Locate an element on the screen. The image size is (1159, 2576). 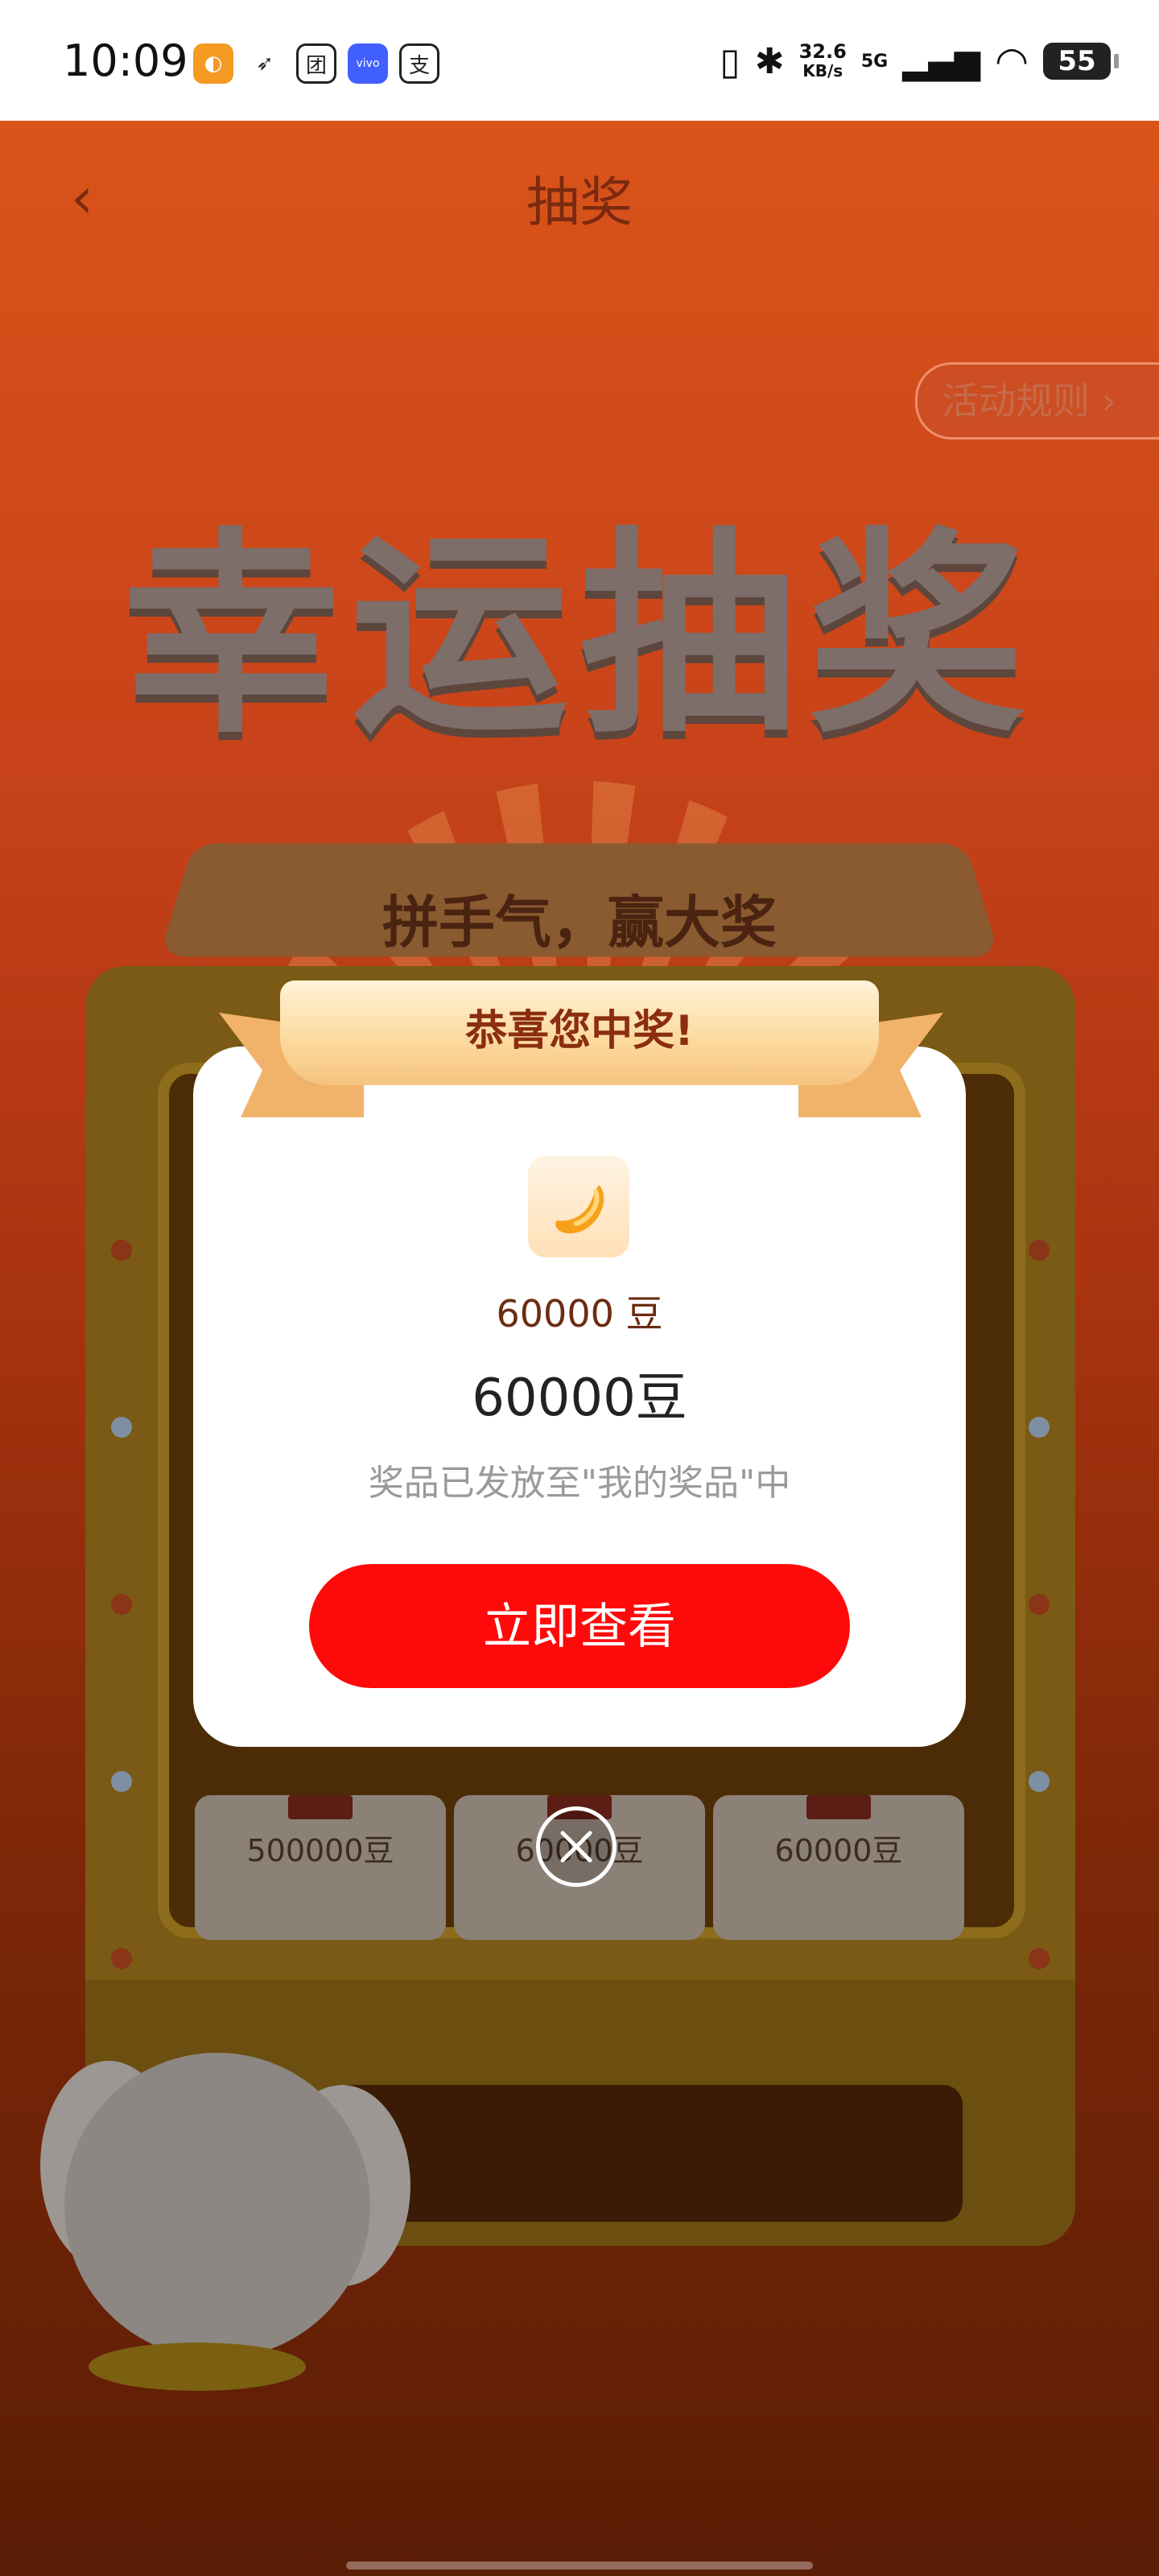
congrats-banner: 恭喜您中奖! is located at coordinates (579, 1032).